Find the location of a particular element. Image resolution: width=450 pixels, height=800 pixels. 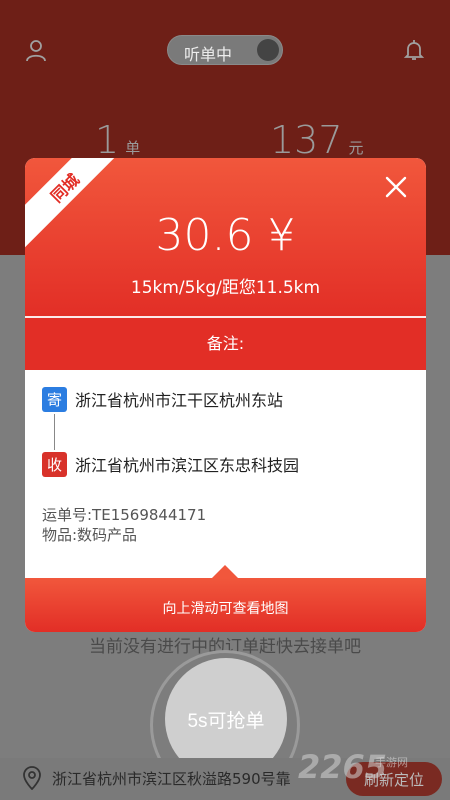

listening-toggle-label: 听单中 is located at coordinates (208, 54).